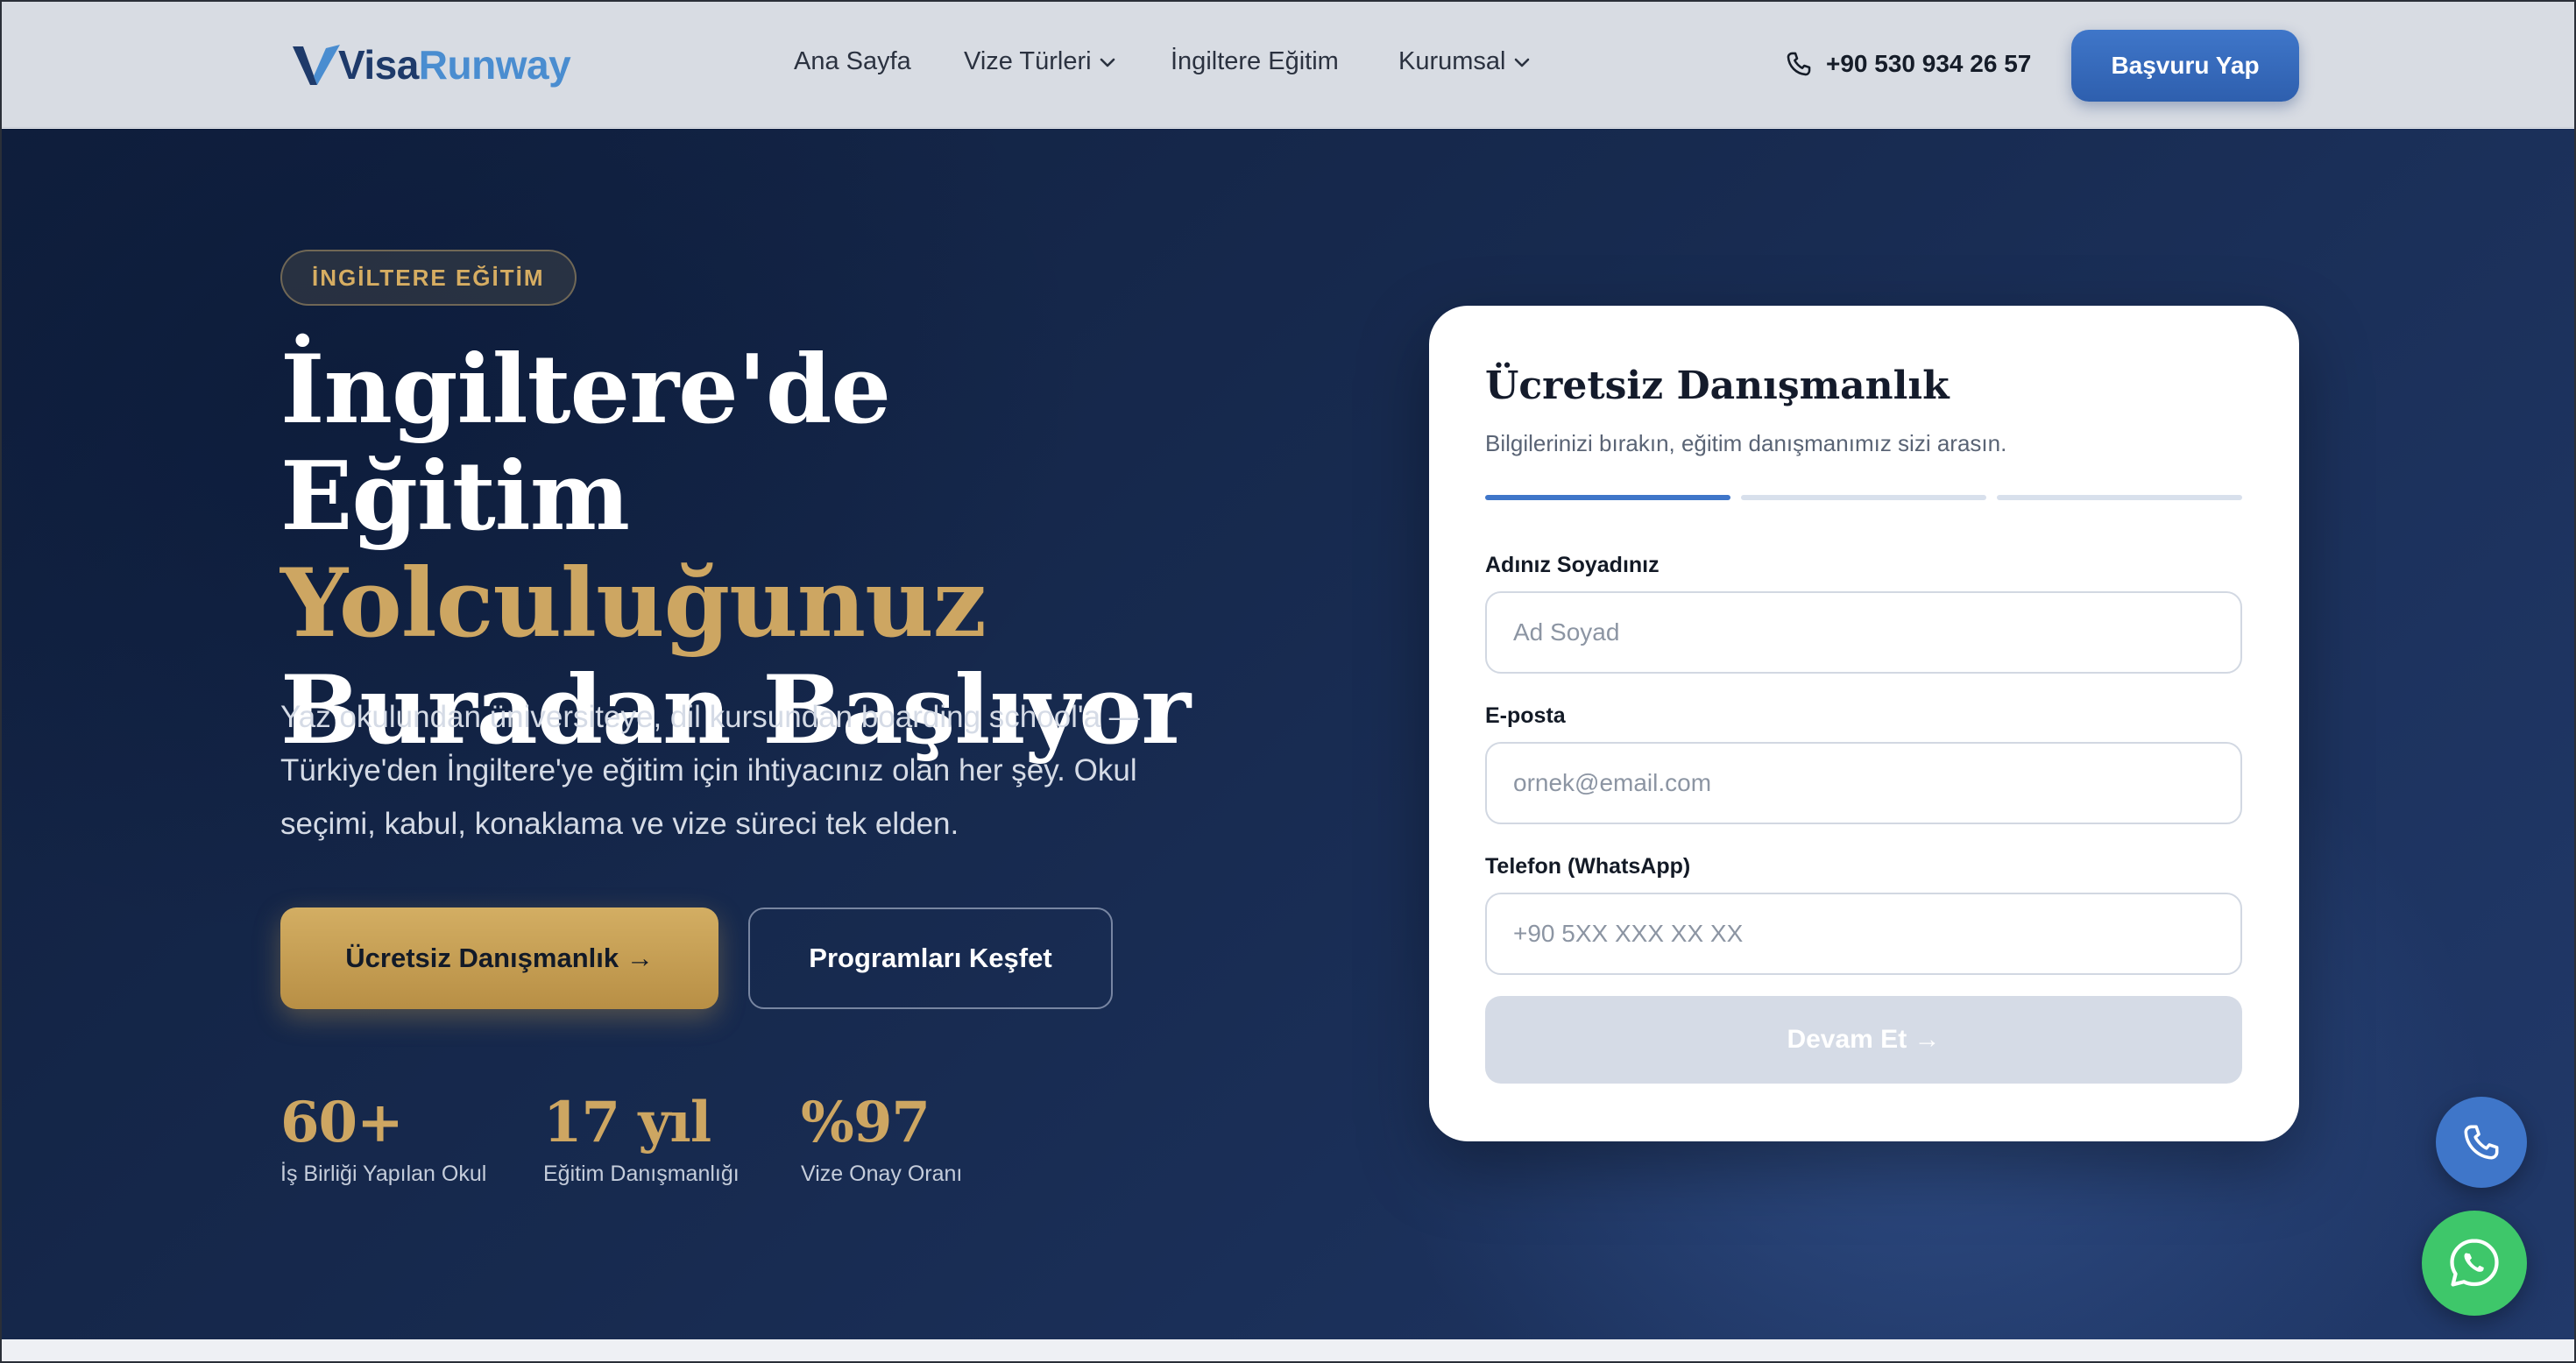 Image resolution: width=2576 pixels, height=1363 pixels. I want to click on stat-label: Eğitim Danışmanlığı, so click(641, 1174).